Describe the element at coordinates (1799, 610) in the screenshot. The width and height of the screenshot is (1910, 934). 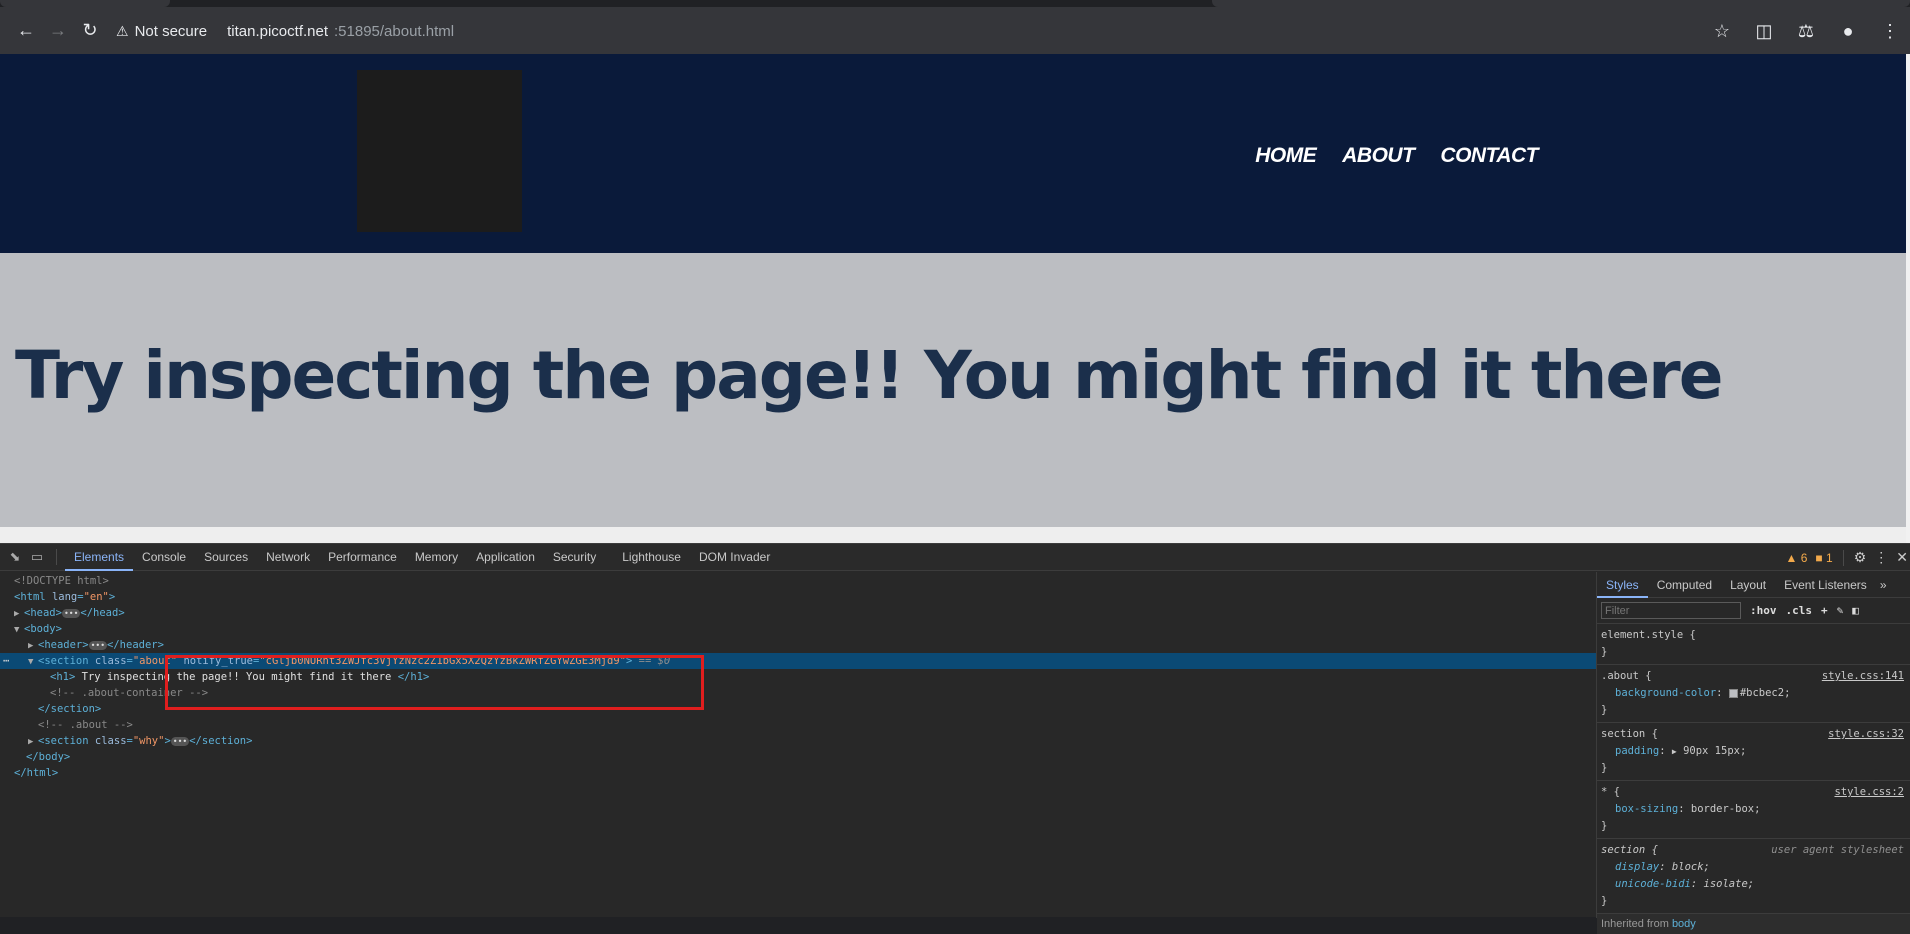
I see `cls-toggle: .cls` at that location.